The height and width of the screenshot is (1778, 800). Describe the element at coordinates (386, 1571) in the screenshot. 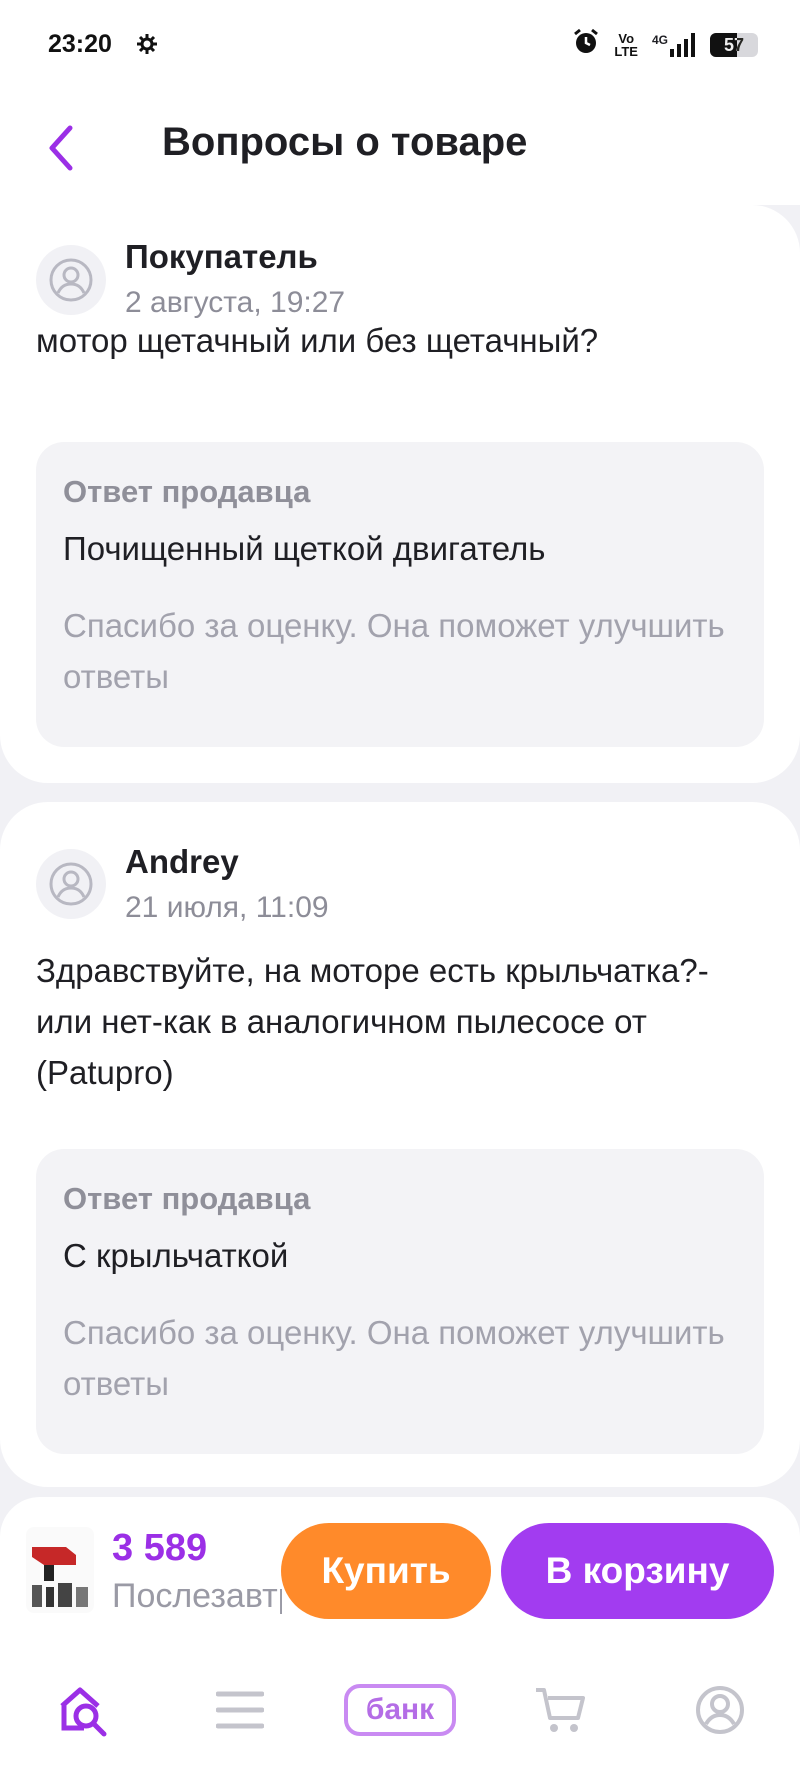

I see `buy-button: Купить` at that location.